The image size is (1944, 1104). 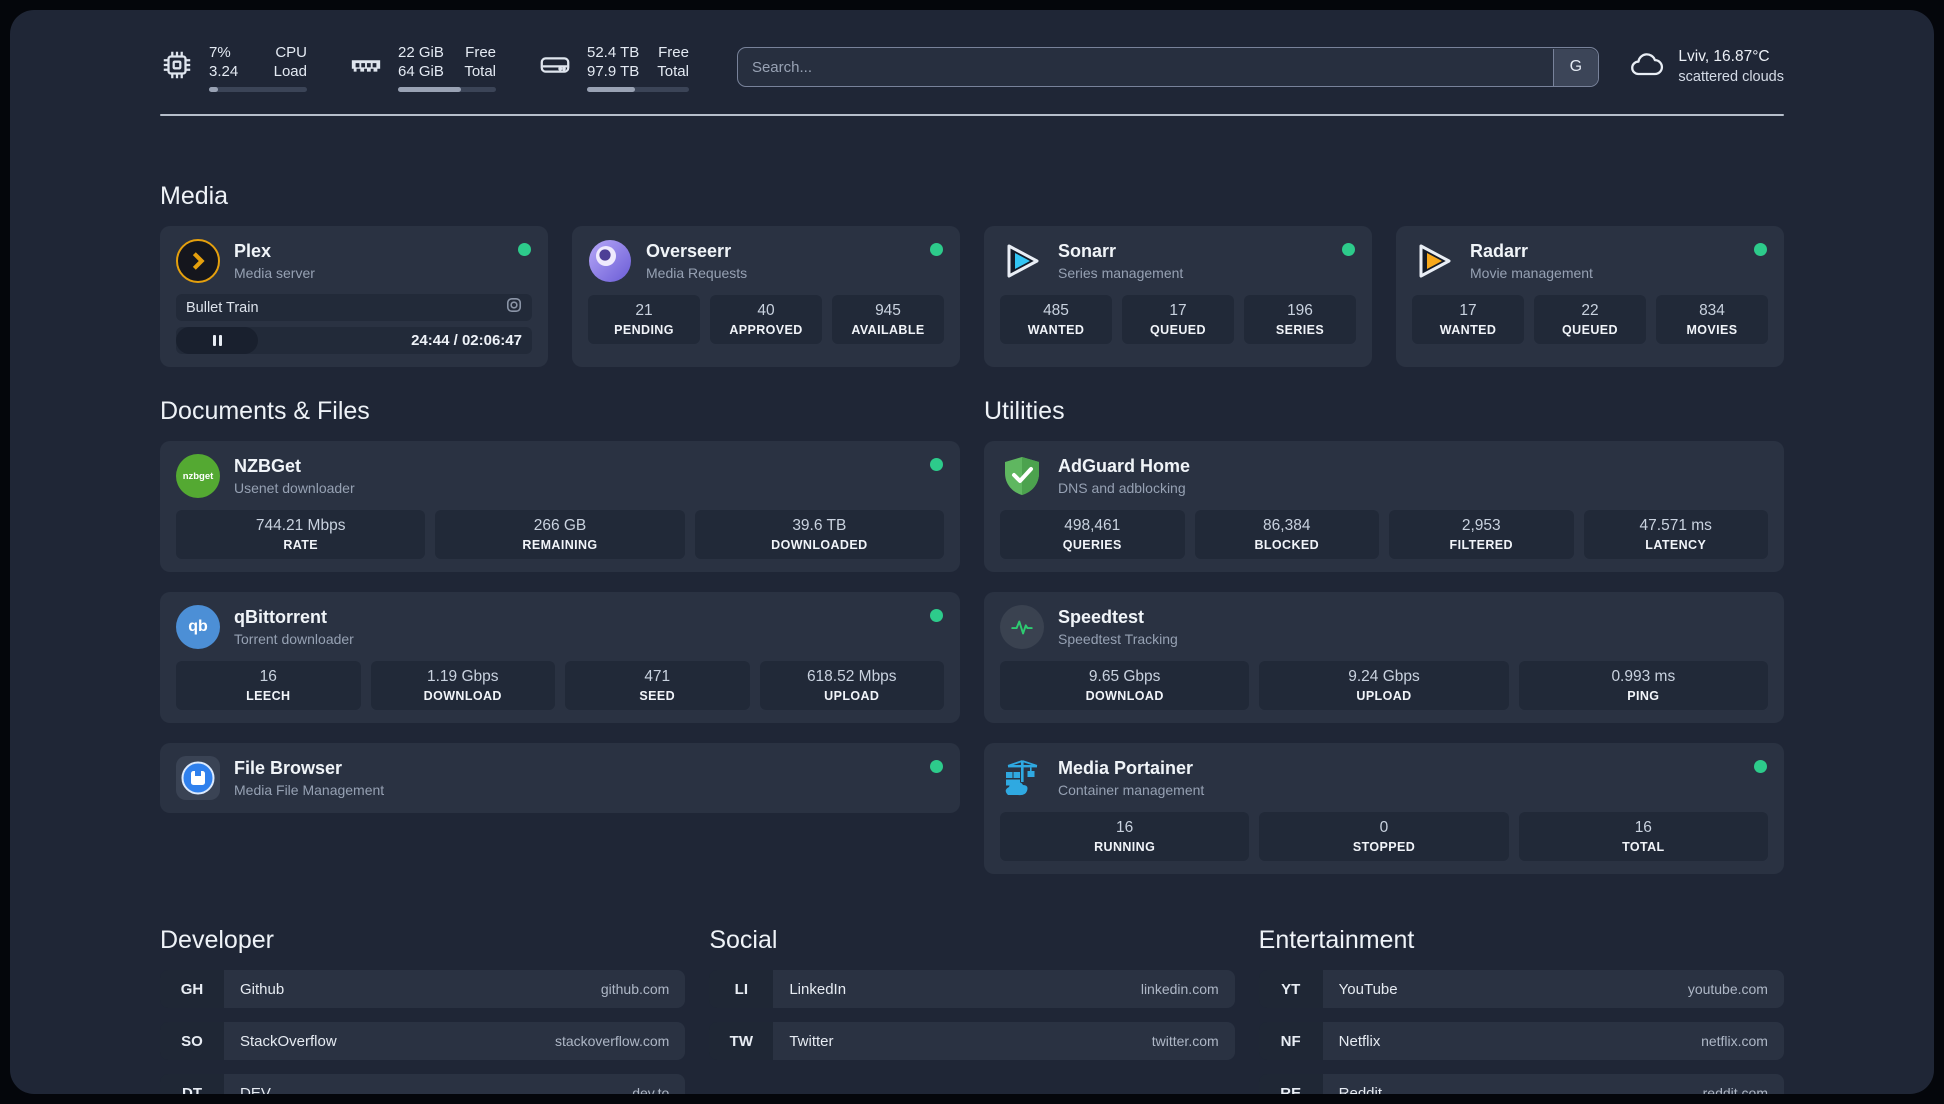 What do you see at coordinates (309, 790) in the screenshot?
I see `app-description: Media File Management` at bounding box center [309, 790].